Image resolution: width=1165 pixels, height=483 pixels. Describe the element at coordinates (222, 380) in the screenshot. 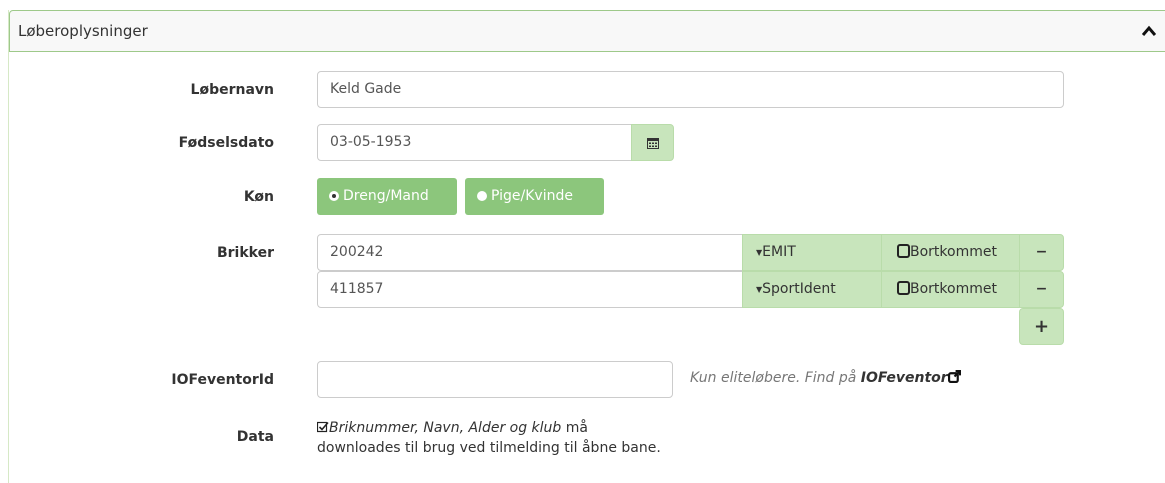

I see `ioffeventor-label: IOFeventorId` at that location.